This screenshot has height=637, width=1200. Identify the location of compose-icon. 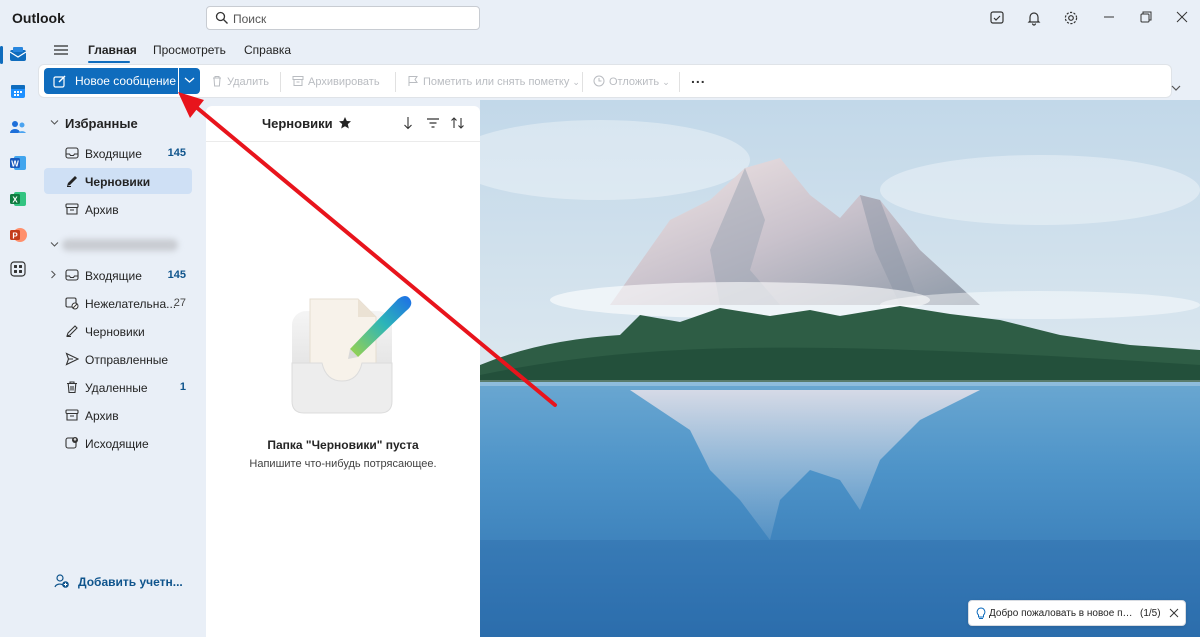
(59, 81).